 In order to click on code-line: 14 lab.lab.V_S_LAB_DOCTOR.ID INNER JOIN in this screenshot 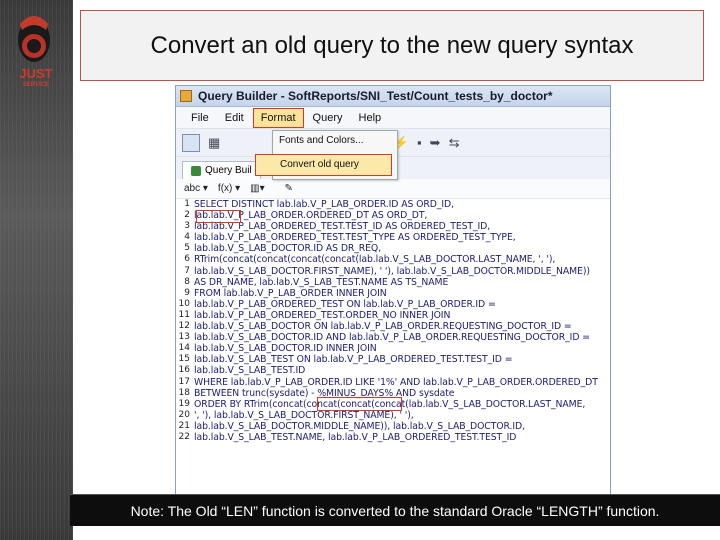, I will do `click(393, 348)`.